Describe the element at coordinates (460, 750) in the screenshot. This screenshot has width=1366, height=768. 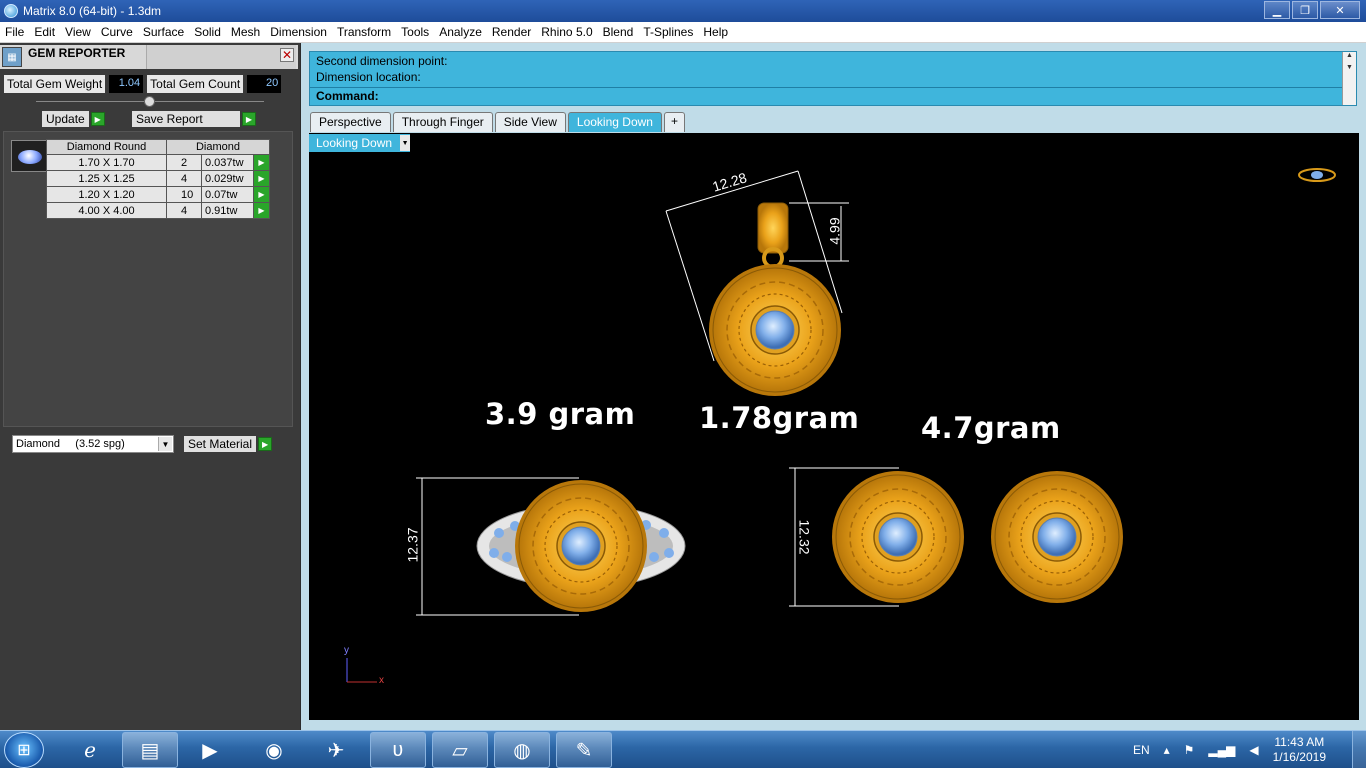
I see `notes-icon: ▱` at that location.